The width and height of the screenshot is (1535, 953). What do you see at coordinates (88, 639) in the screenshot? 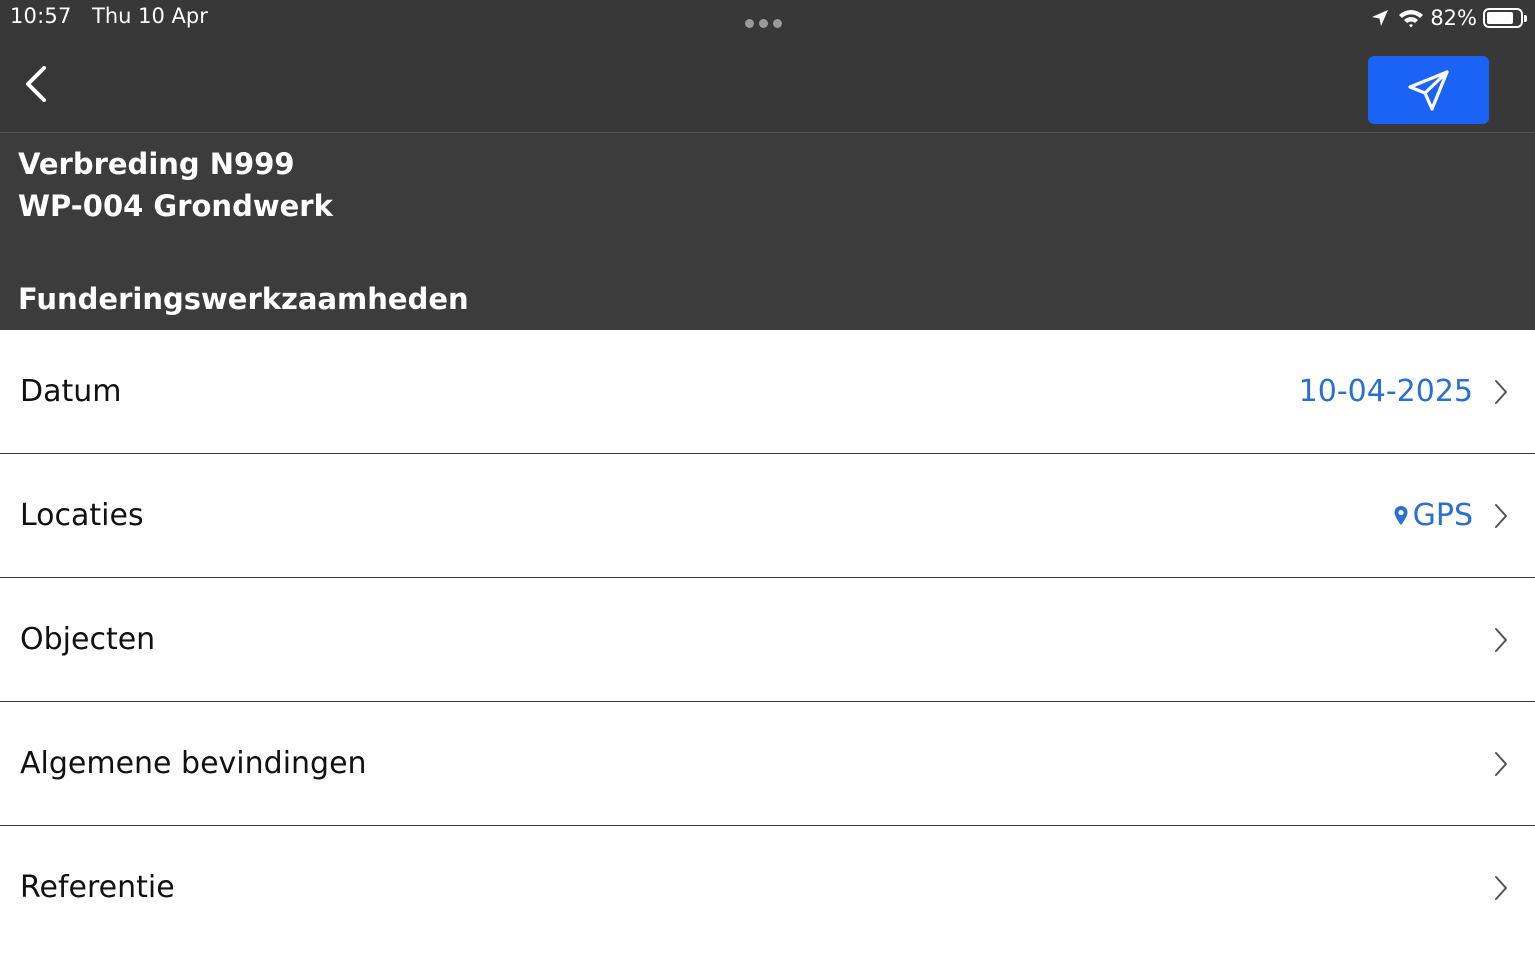
I see `row-label: Objecten` at bounding box center [88, 639].